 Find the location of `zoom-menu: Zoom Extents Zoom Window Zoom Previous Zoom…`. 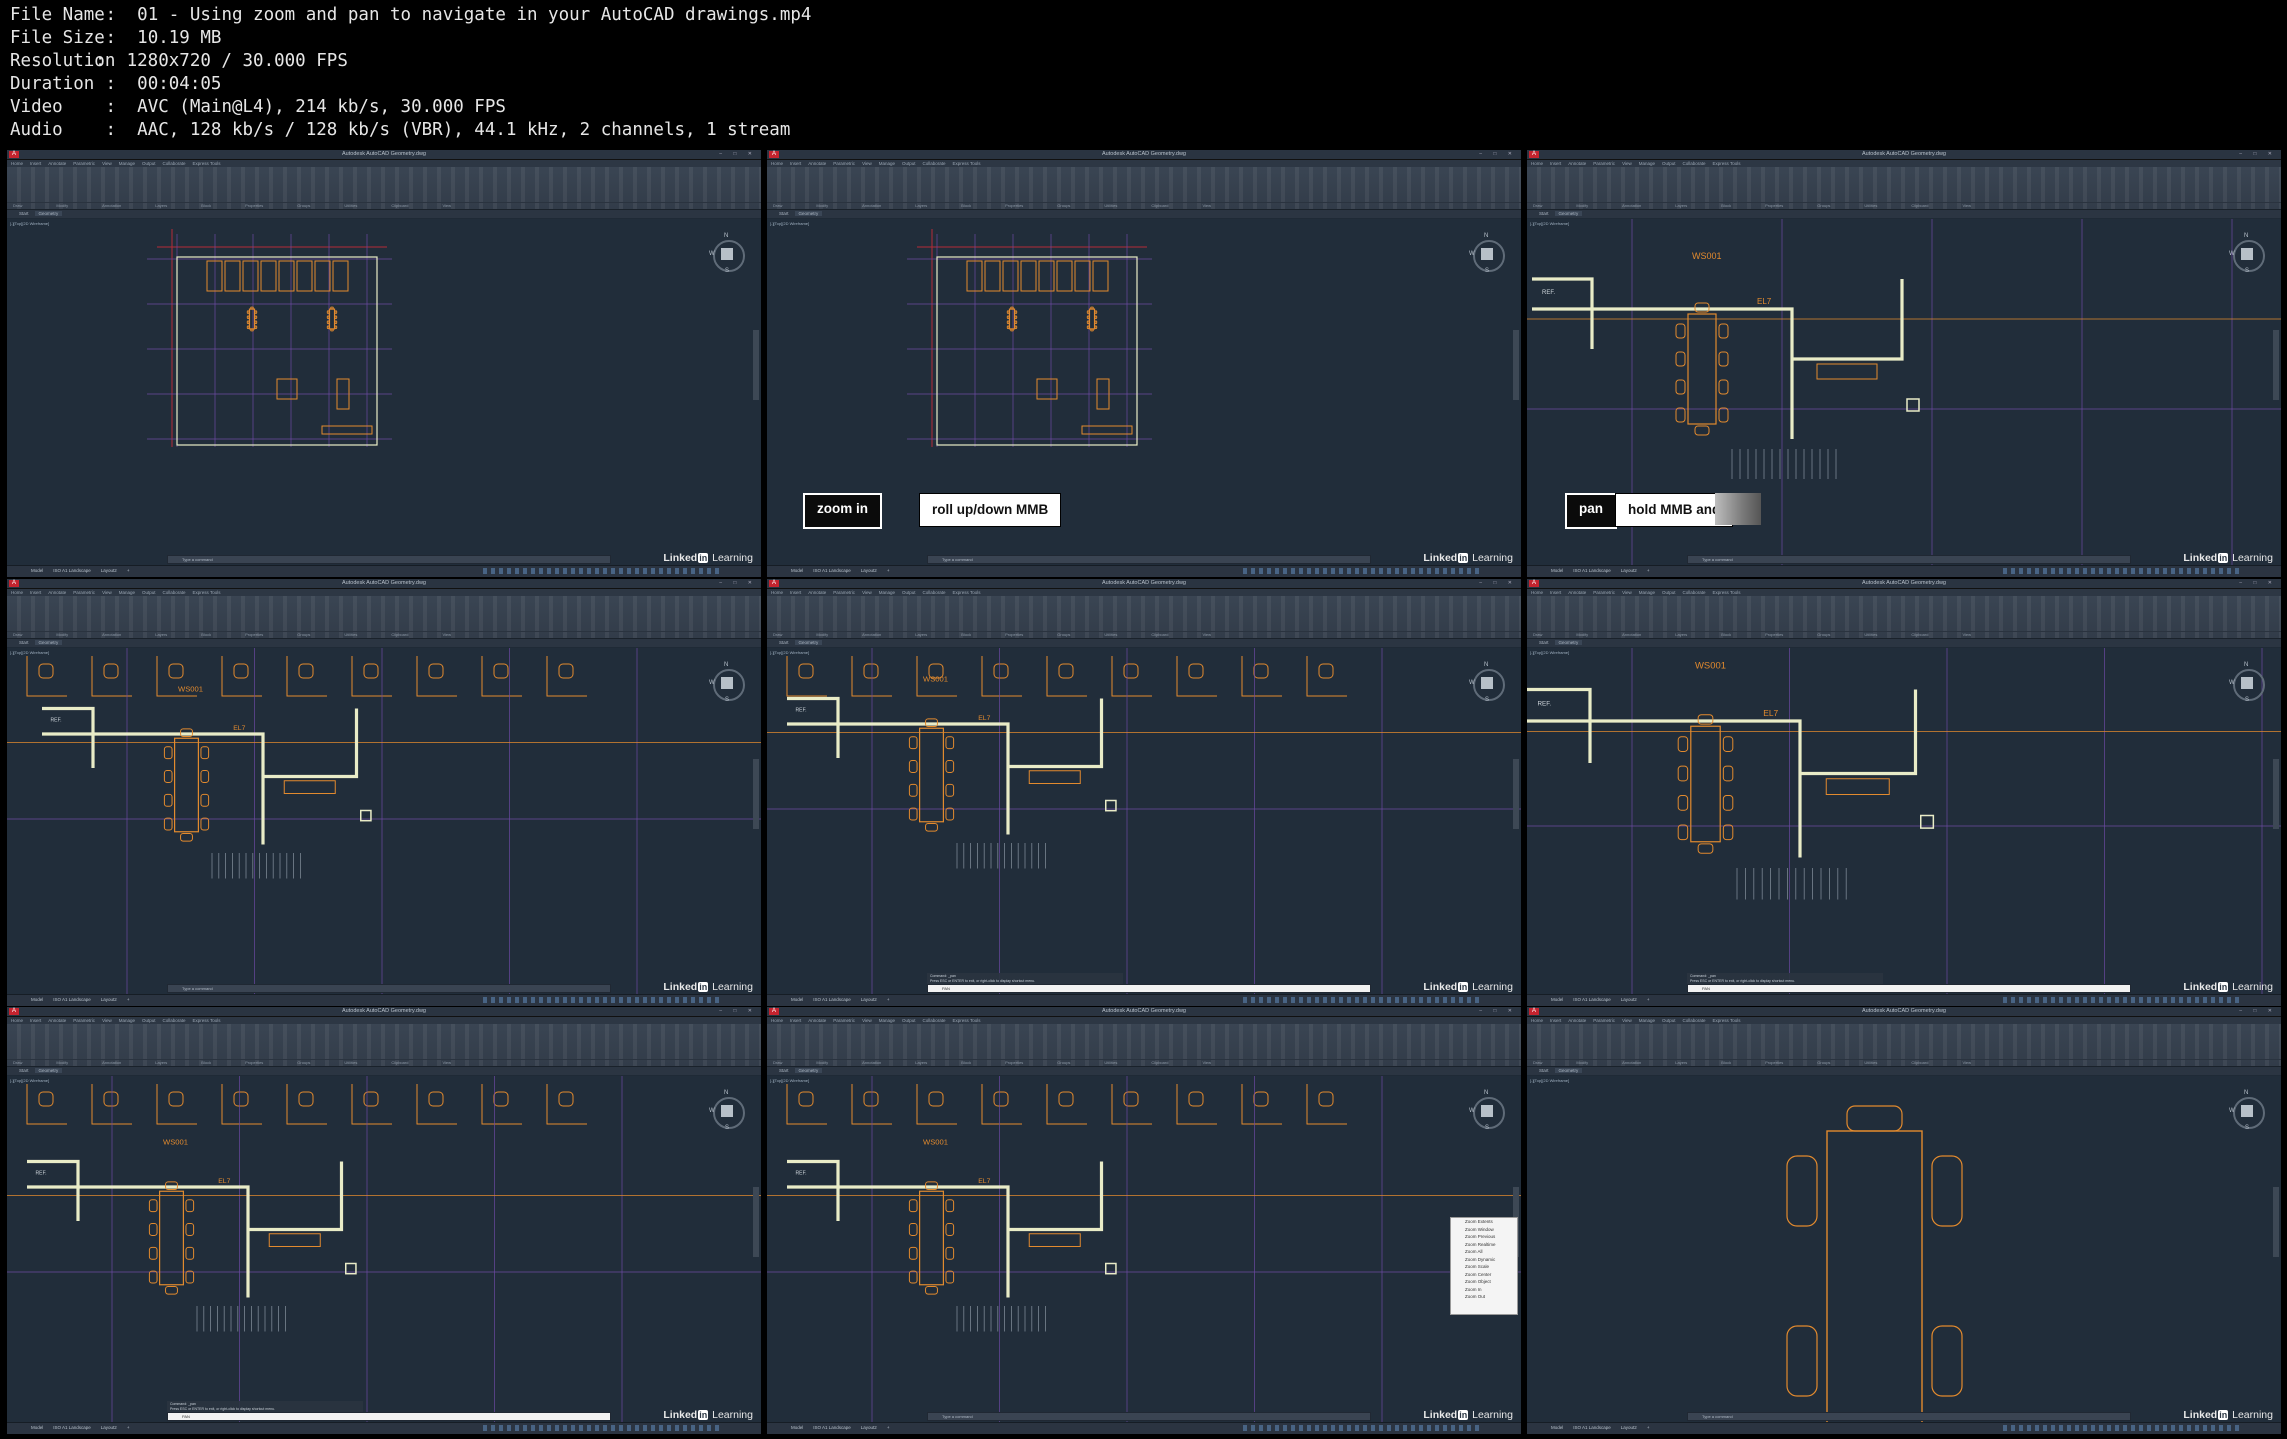

zoom-menu: Zoom Extents Zoom Window Zoom Previous Zoom… is located at coordinates (1484, 1266).